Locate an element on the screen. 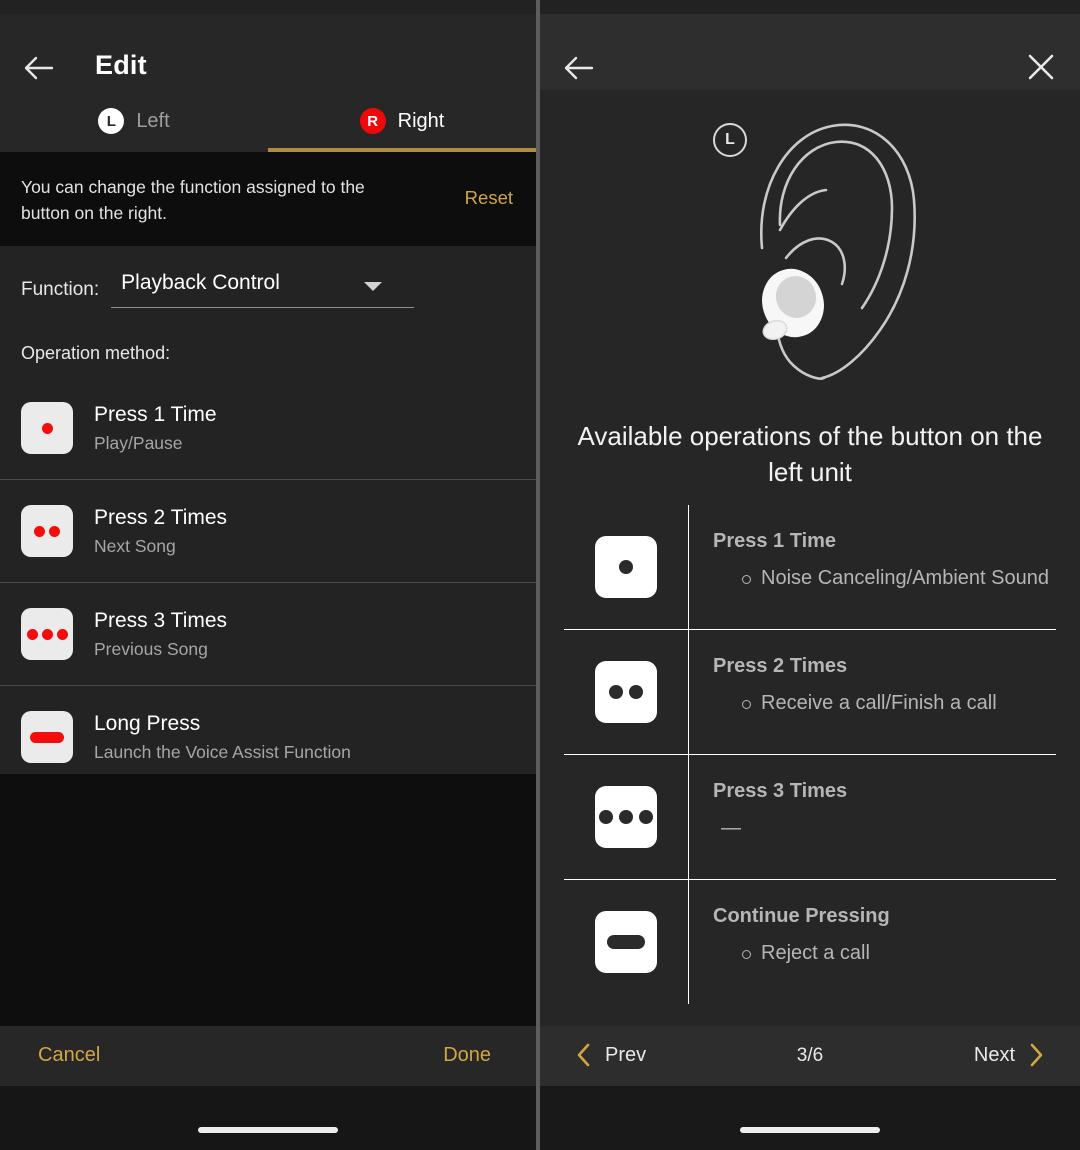 This screenshot has height=1150, width=1080. next-button: Next is located at coordinates (1009, 1055).